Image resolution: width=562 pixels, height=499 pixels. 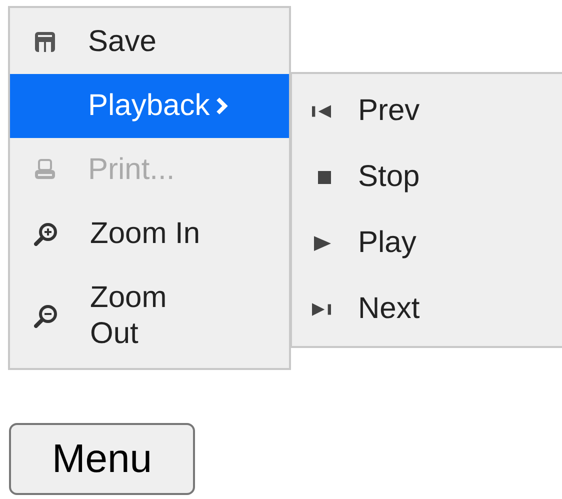 I want to click on menu-item: Zoom In, so click(x=149, y=234).